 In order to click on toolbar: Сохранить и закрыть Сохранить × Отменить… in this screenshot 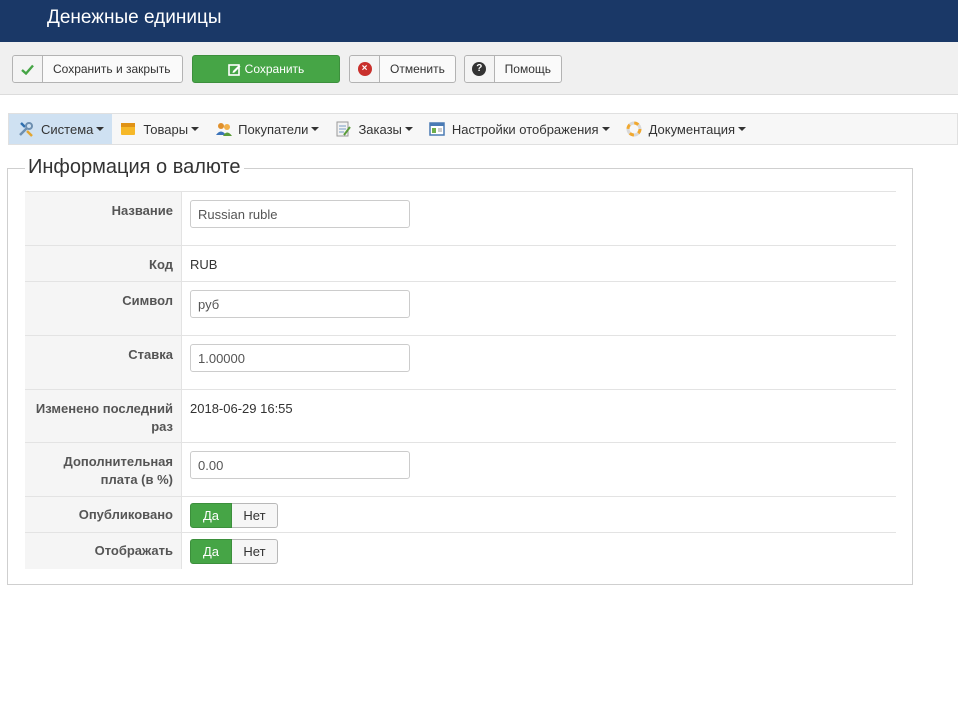, I will do `click(479, 68)`.